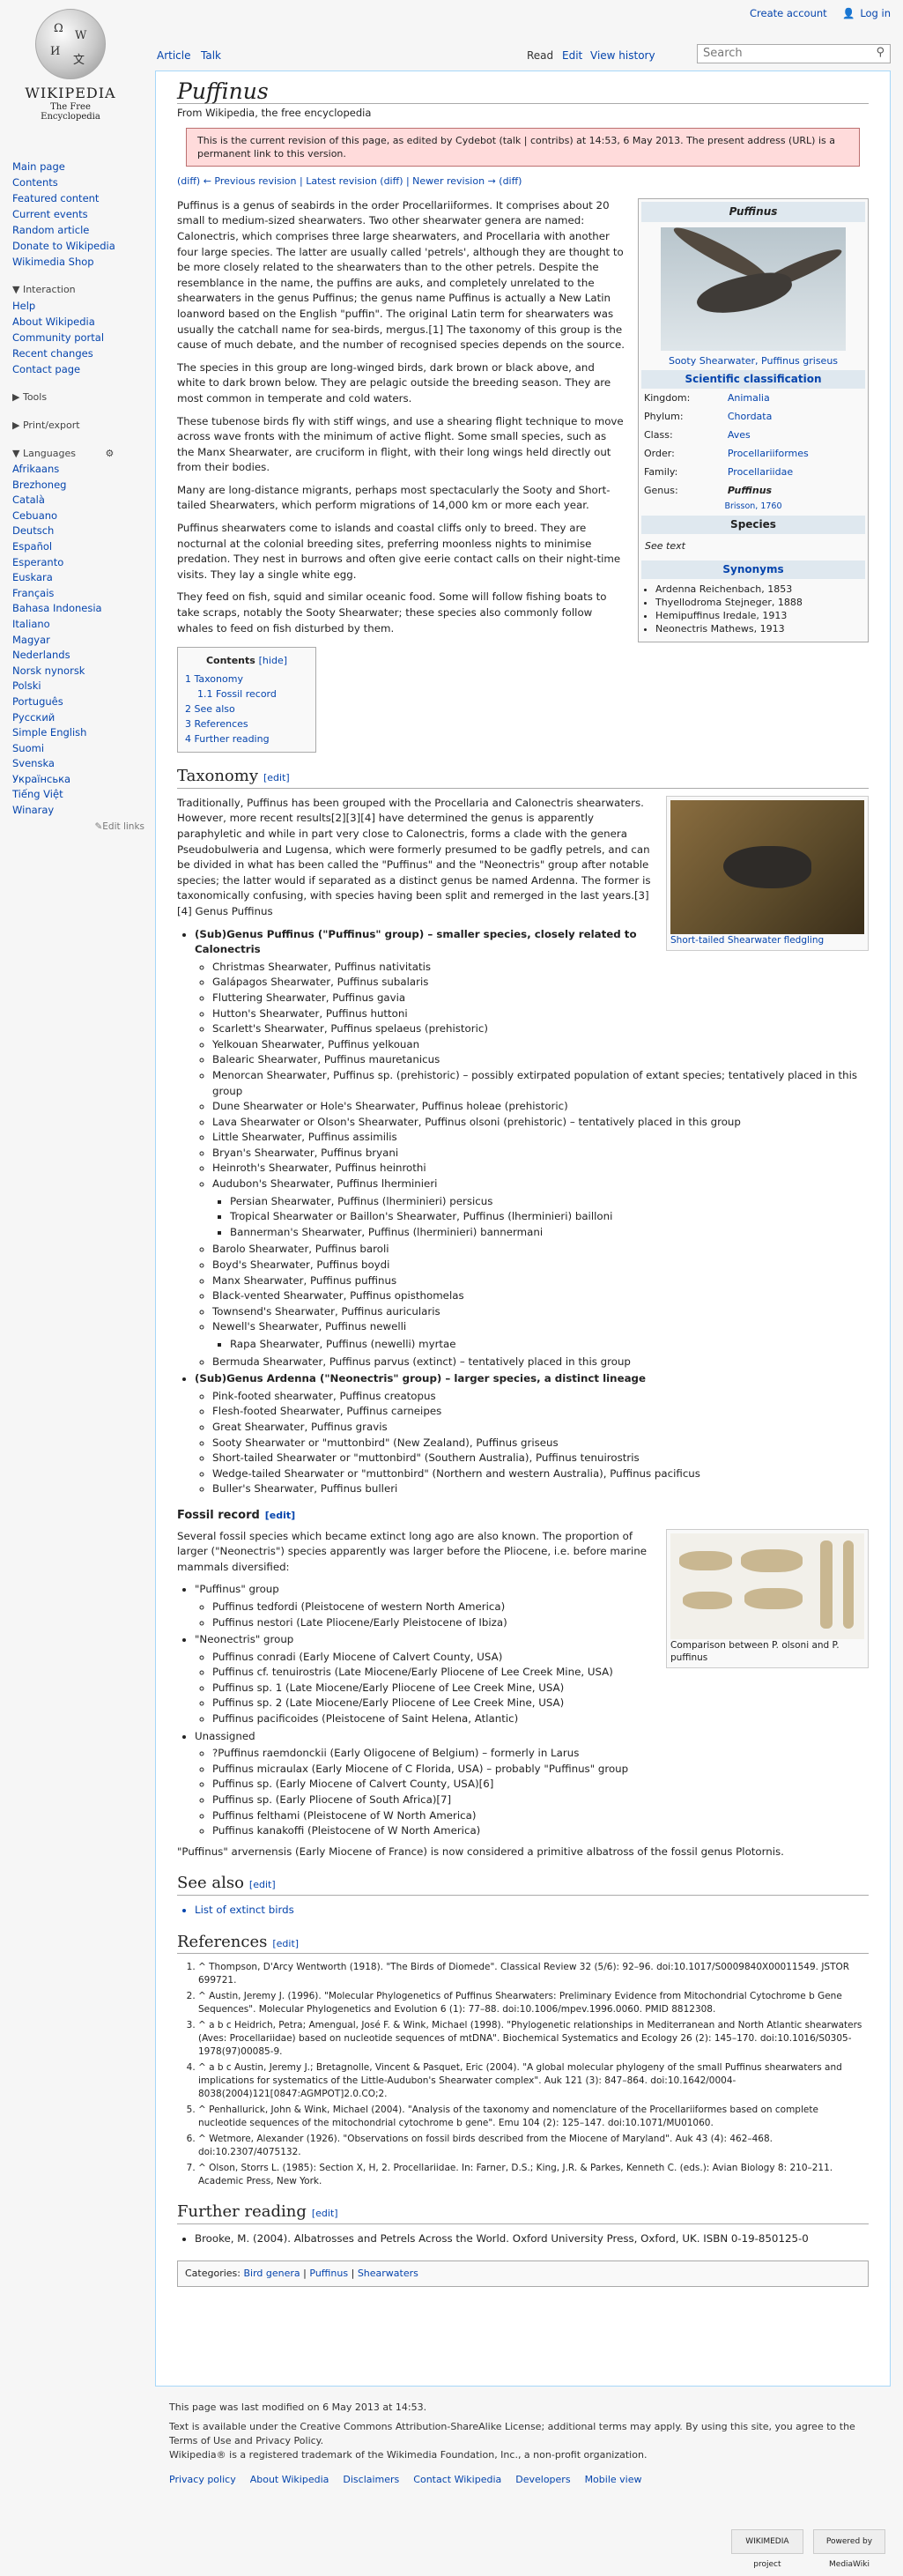 Image resolution: width=903 pixels, height=2576 pixels. What do you see at coordinates (78, 454) in the screenshot?
I see `languages-heading: ▼ Languages ⚙` at bounding box center [78, 454].